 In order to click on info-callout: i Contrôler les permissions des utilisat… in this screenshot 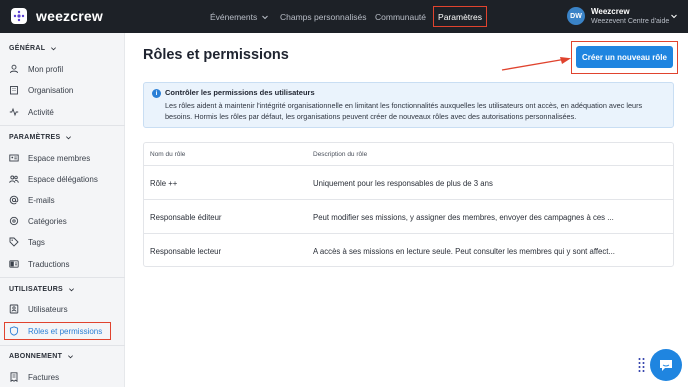, I will do `click(408, 105)`.